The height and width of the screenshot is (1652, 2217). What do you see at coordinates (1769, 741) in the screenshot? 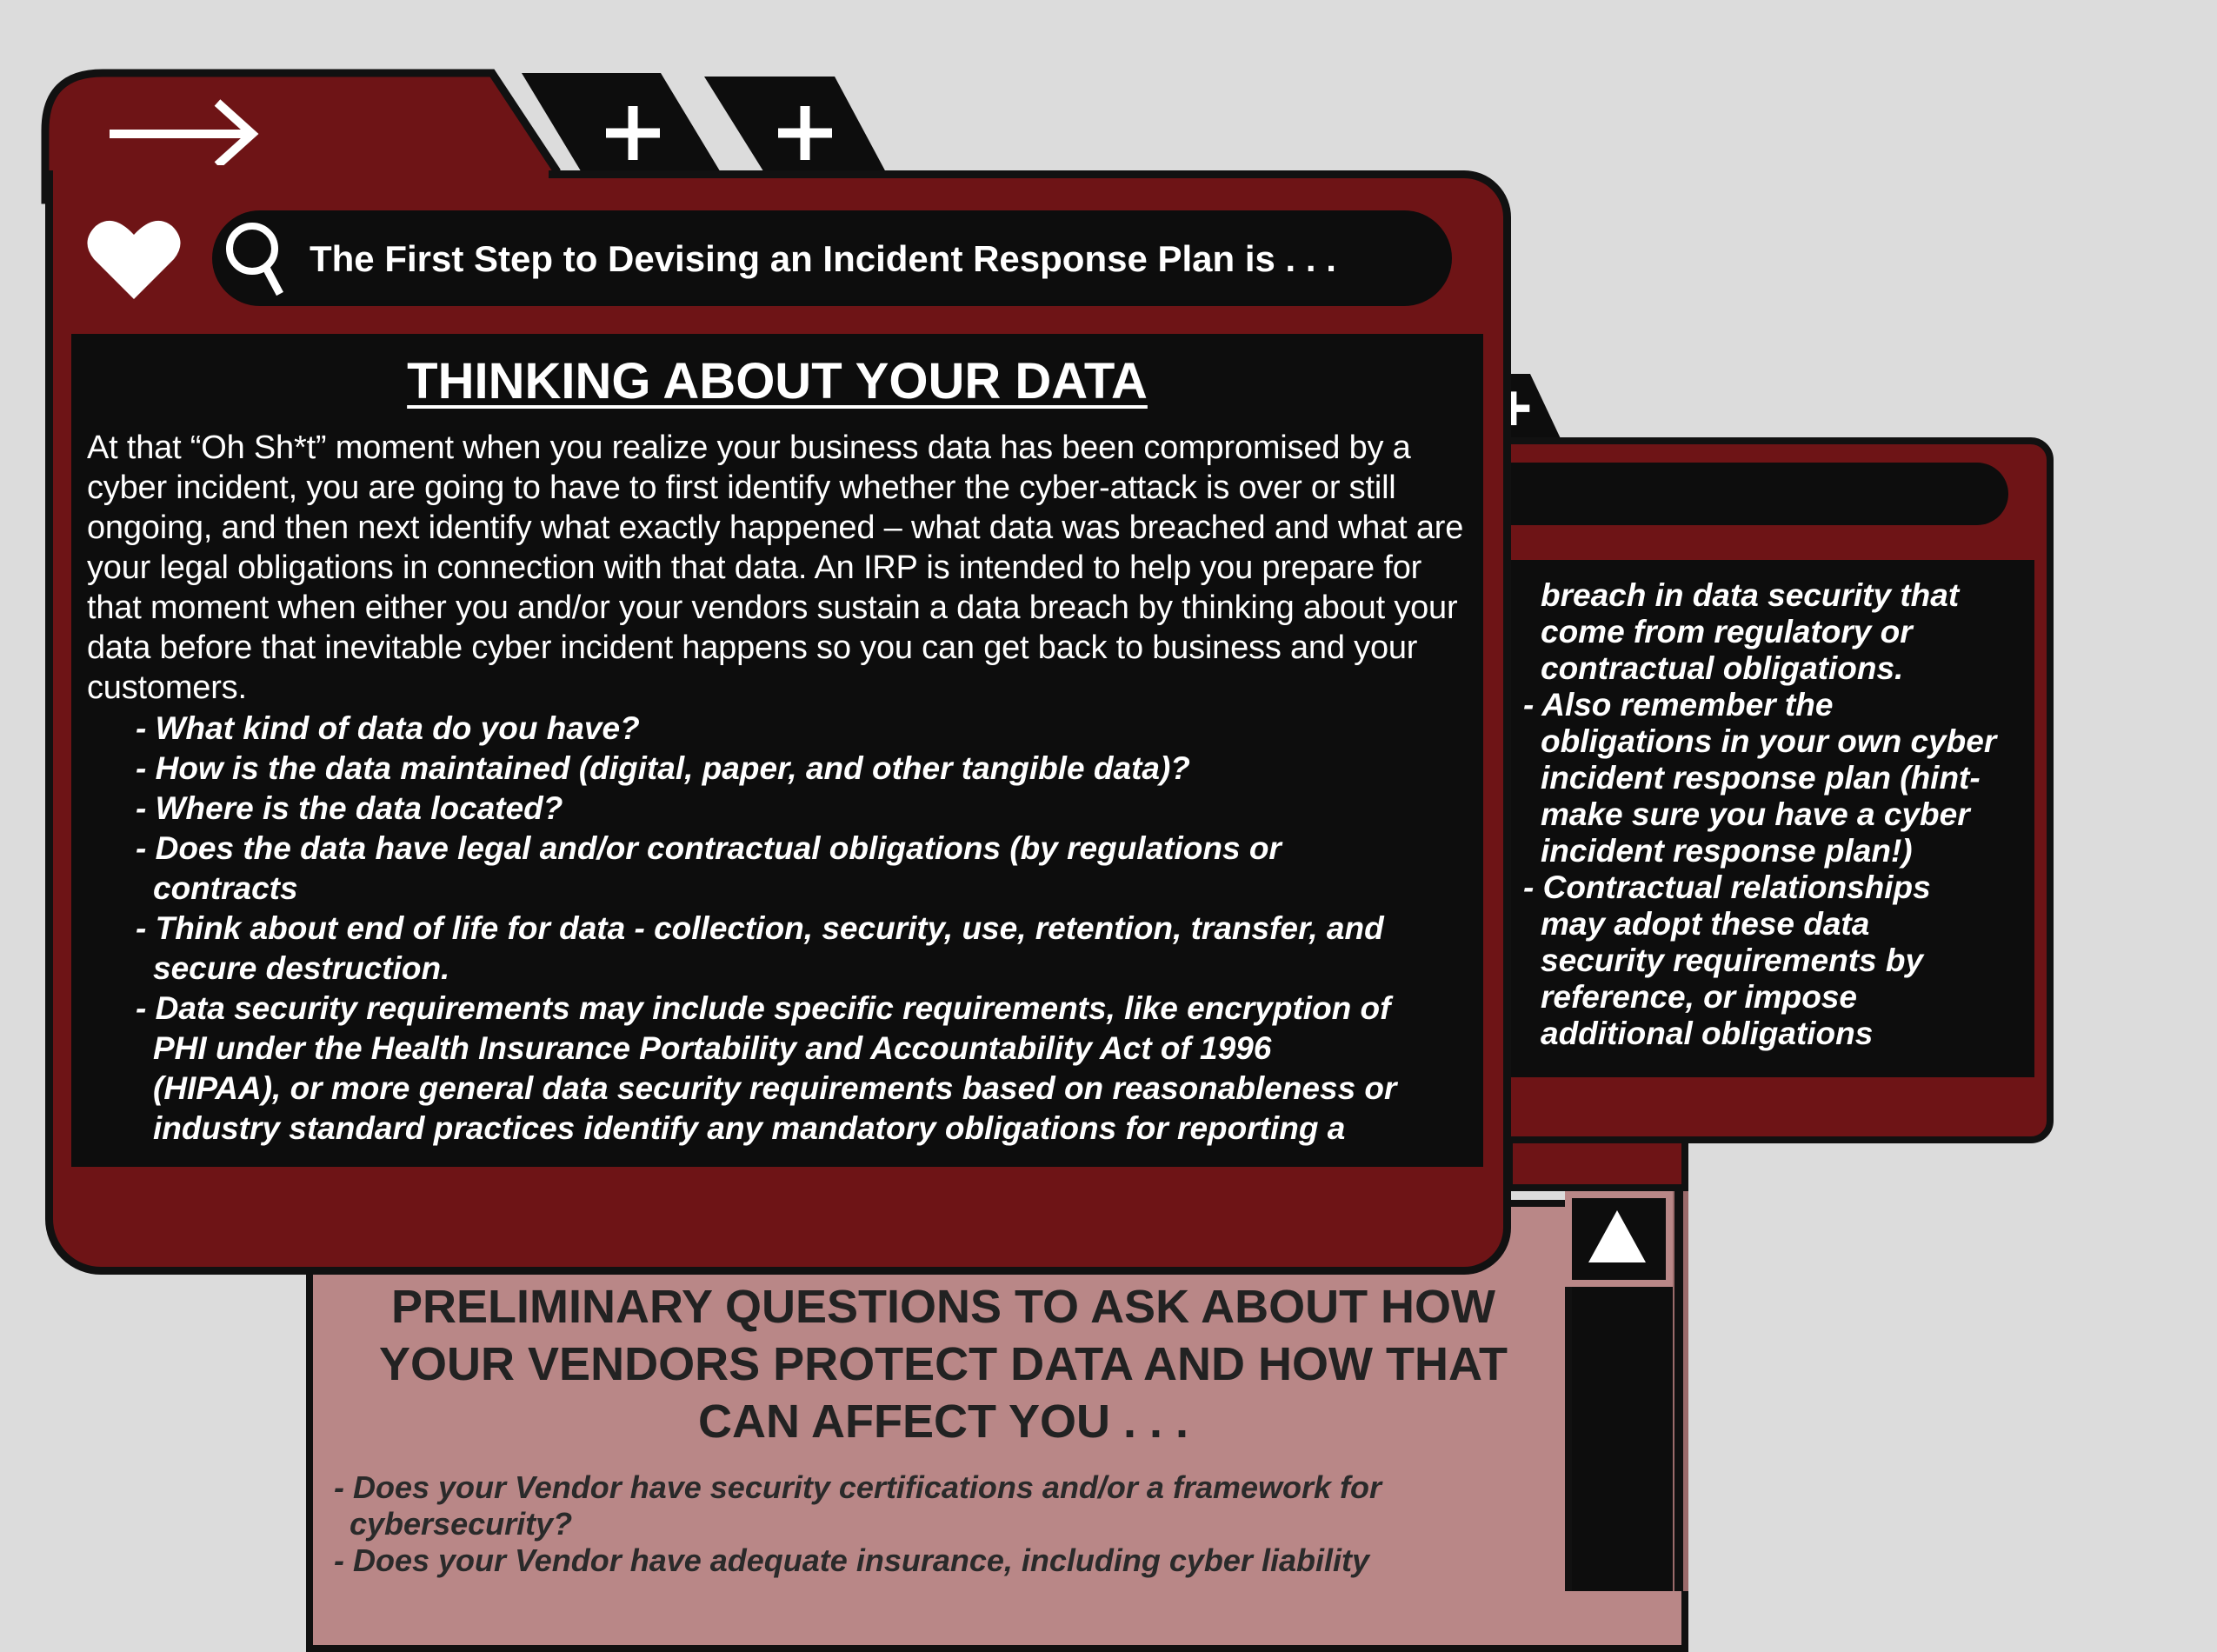
I see `back-text-line: obligations in your own cyber` at bounding box center [1769, 741].